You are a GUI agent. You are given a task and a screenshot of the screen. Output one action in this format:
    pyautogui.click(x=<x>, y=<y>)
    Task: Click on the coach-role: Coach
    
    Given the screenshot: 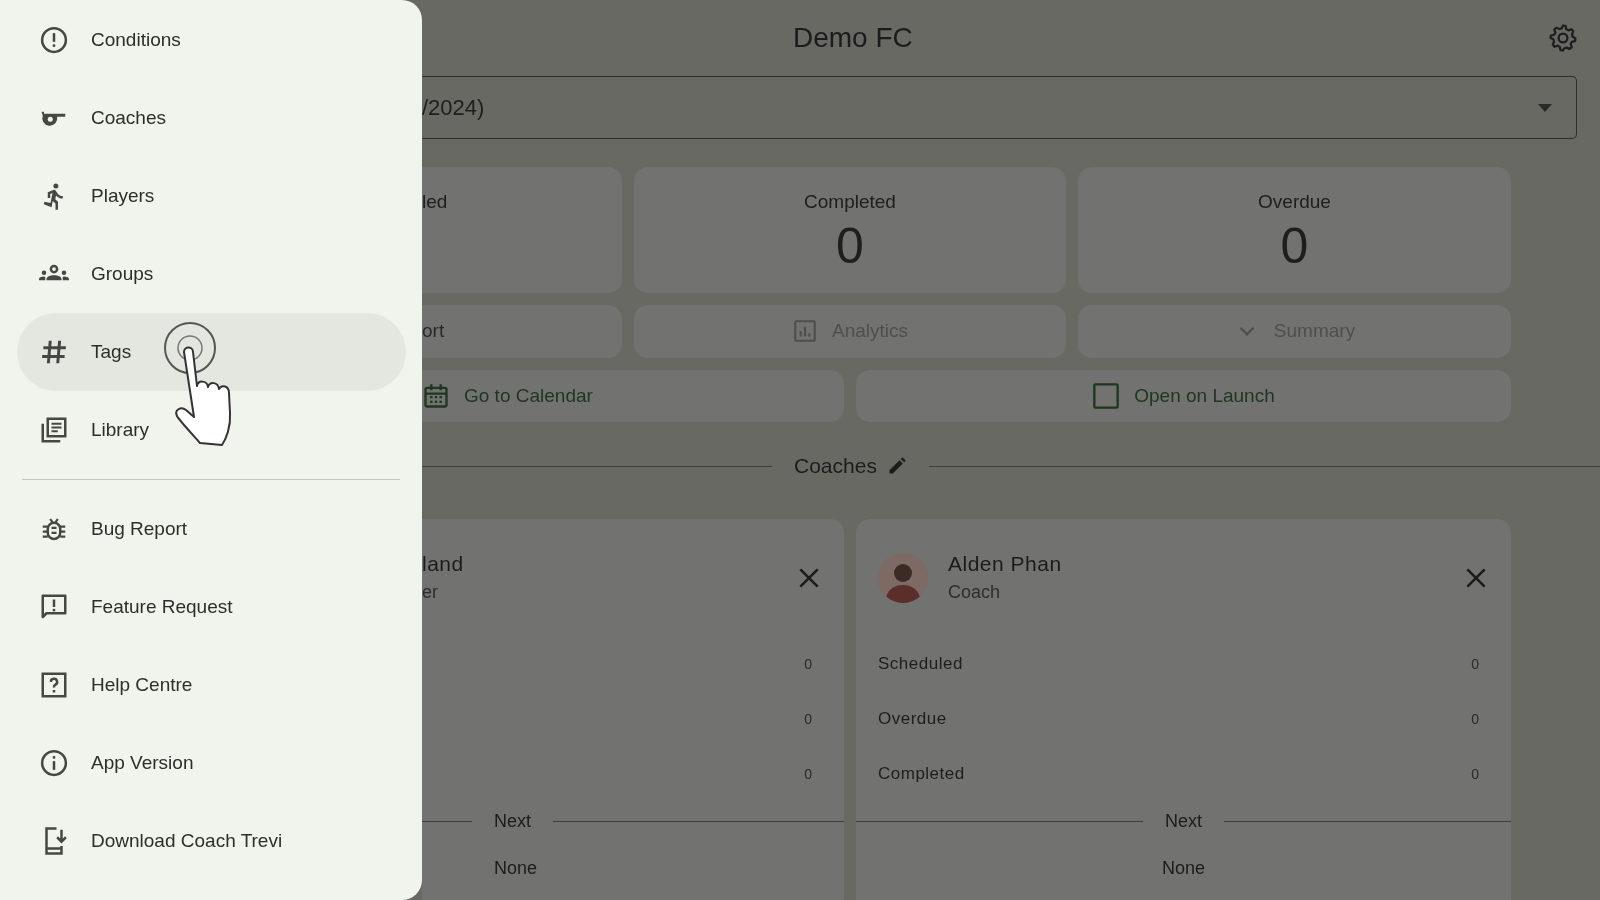 What is the action you would take?
    pyautogui.click(x=975, y=593)
    